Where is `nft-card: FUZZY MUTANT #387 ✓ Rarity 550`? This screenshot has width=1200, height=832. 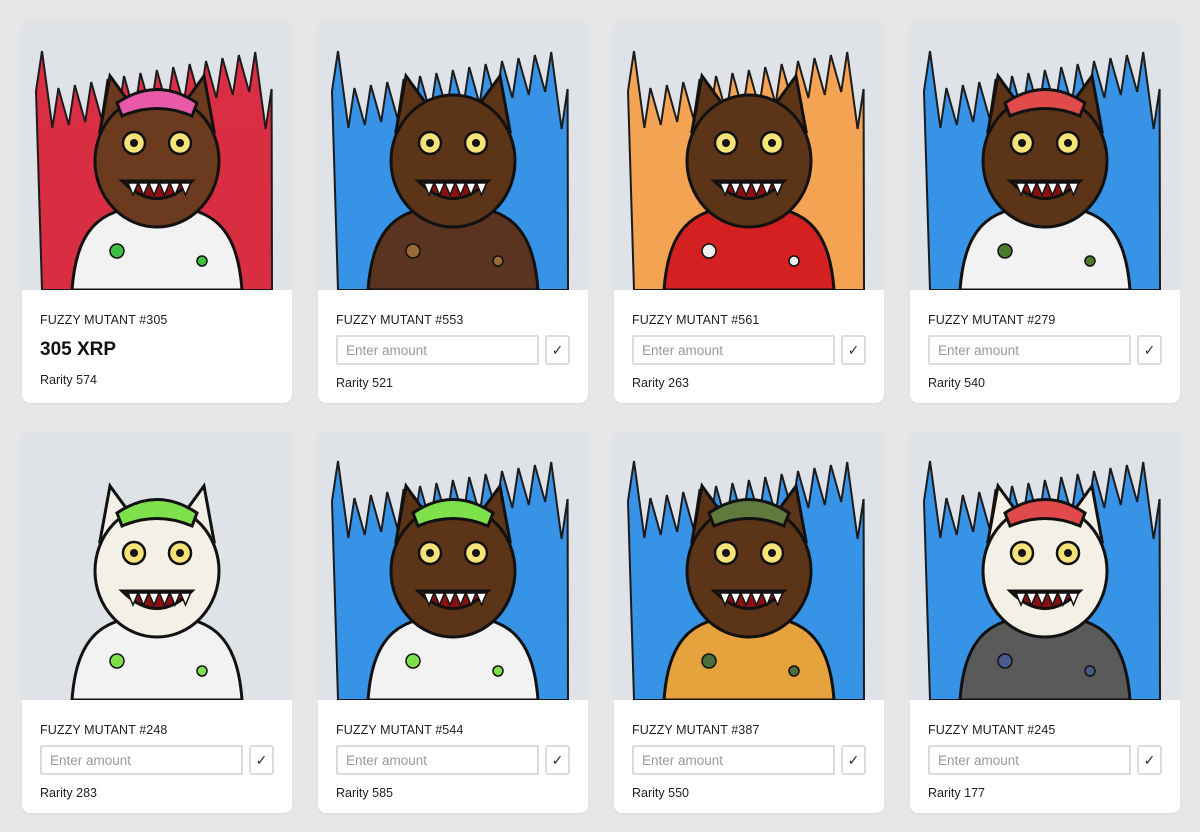 nft-card: FUZZY MUTANT #387 ✓ Rarity 550 is located at coordinates (749, 622).